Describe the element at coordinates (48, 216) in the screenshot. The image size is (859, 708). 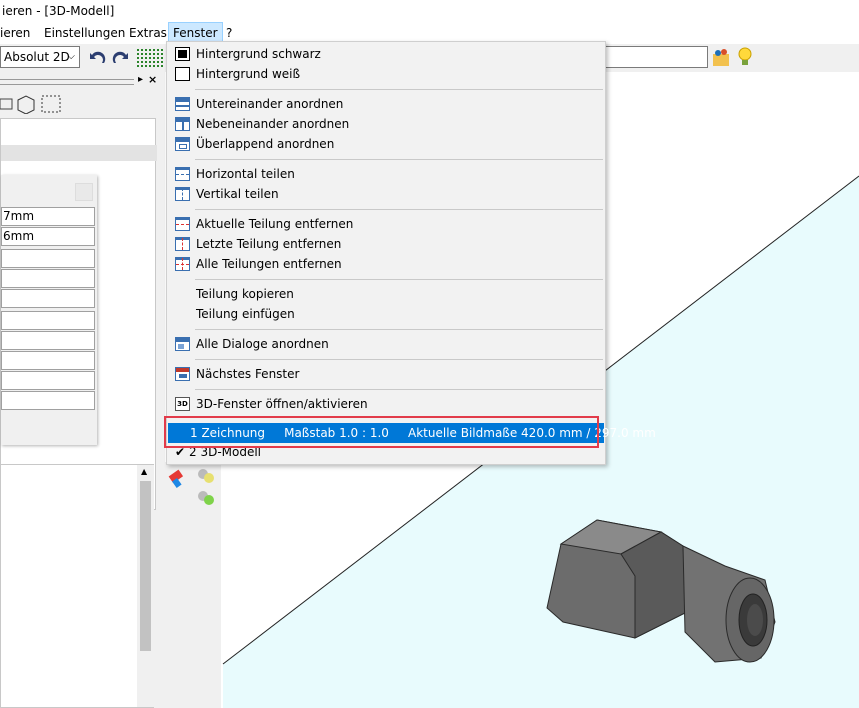
I see `dimension-field-1: 7mm` at that location.